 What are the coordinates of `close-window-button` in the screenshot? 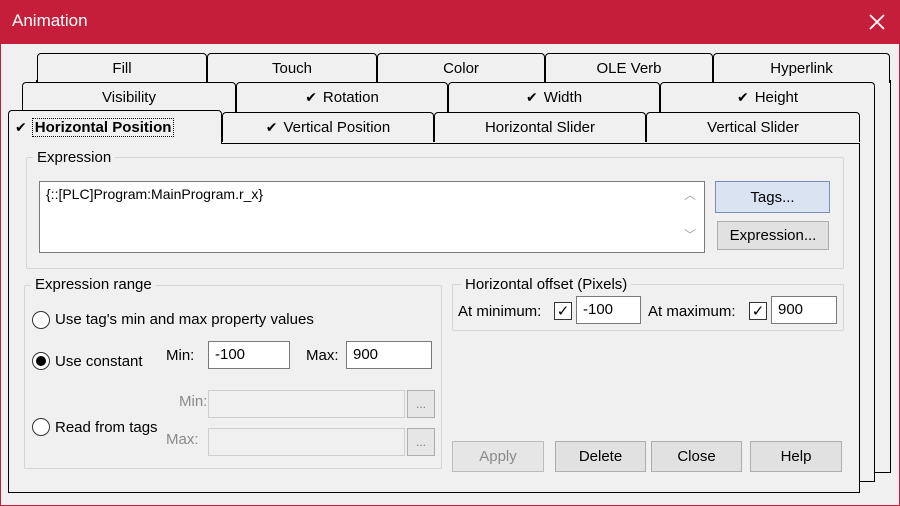 It's located at (877, 22).